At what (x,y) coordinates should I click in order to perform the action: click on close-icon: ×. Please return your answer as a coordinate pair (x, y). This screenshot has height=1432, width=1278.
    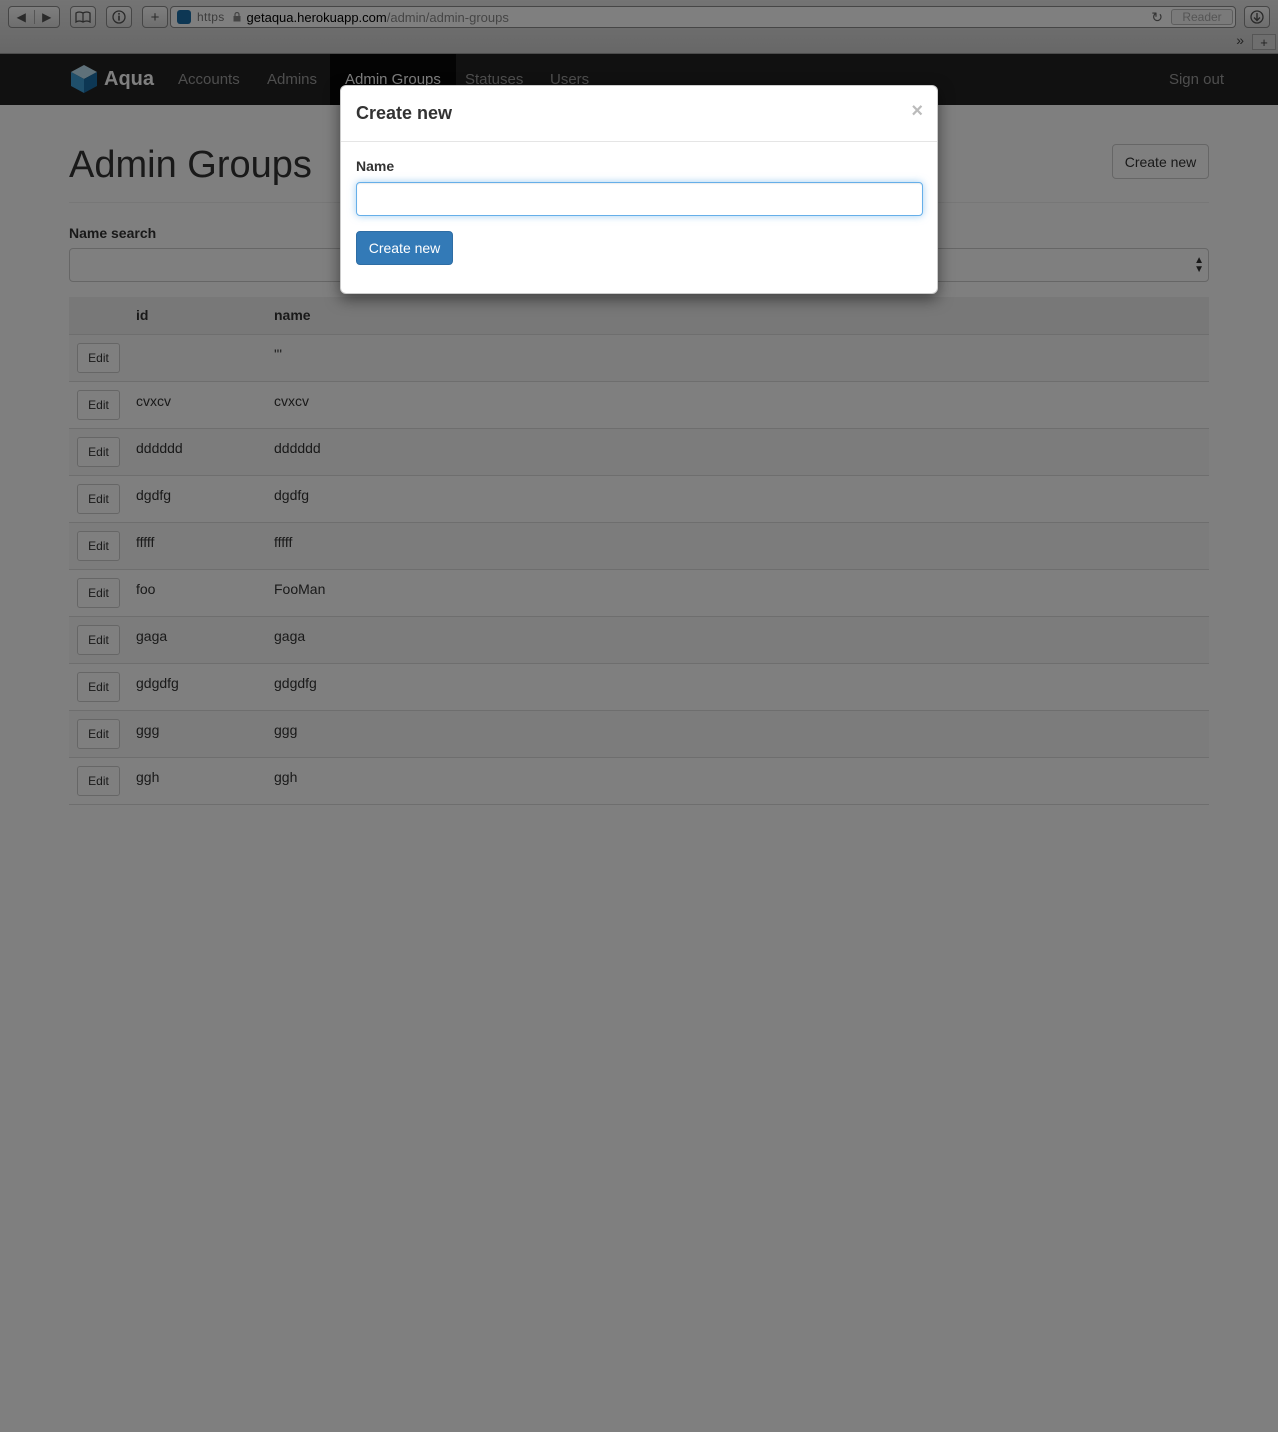
    Looking at the image, I should click on (917, 111).